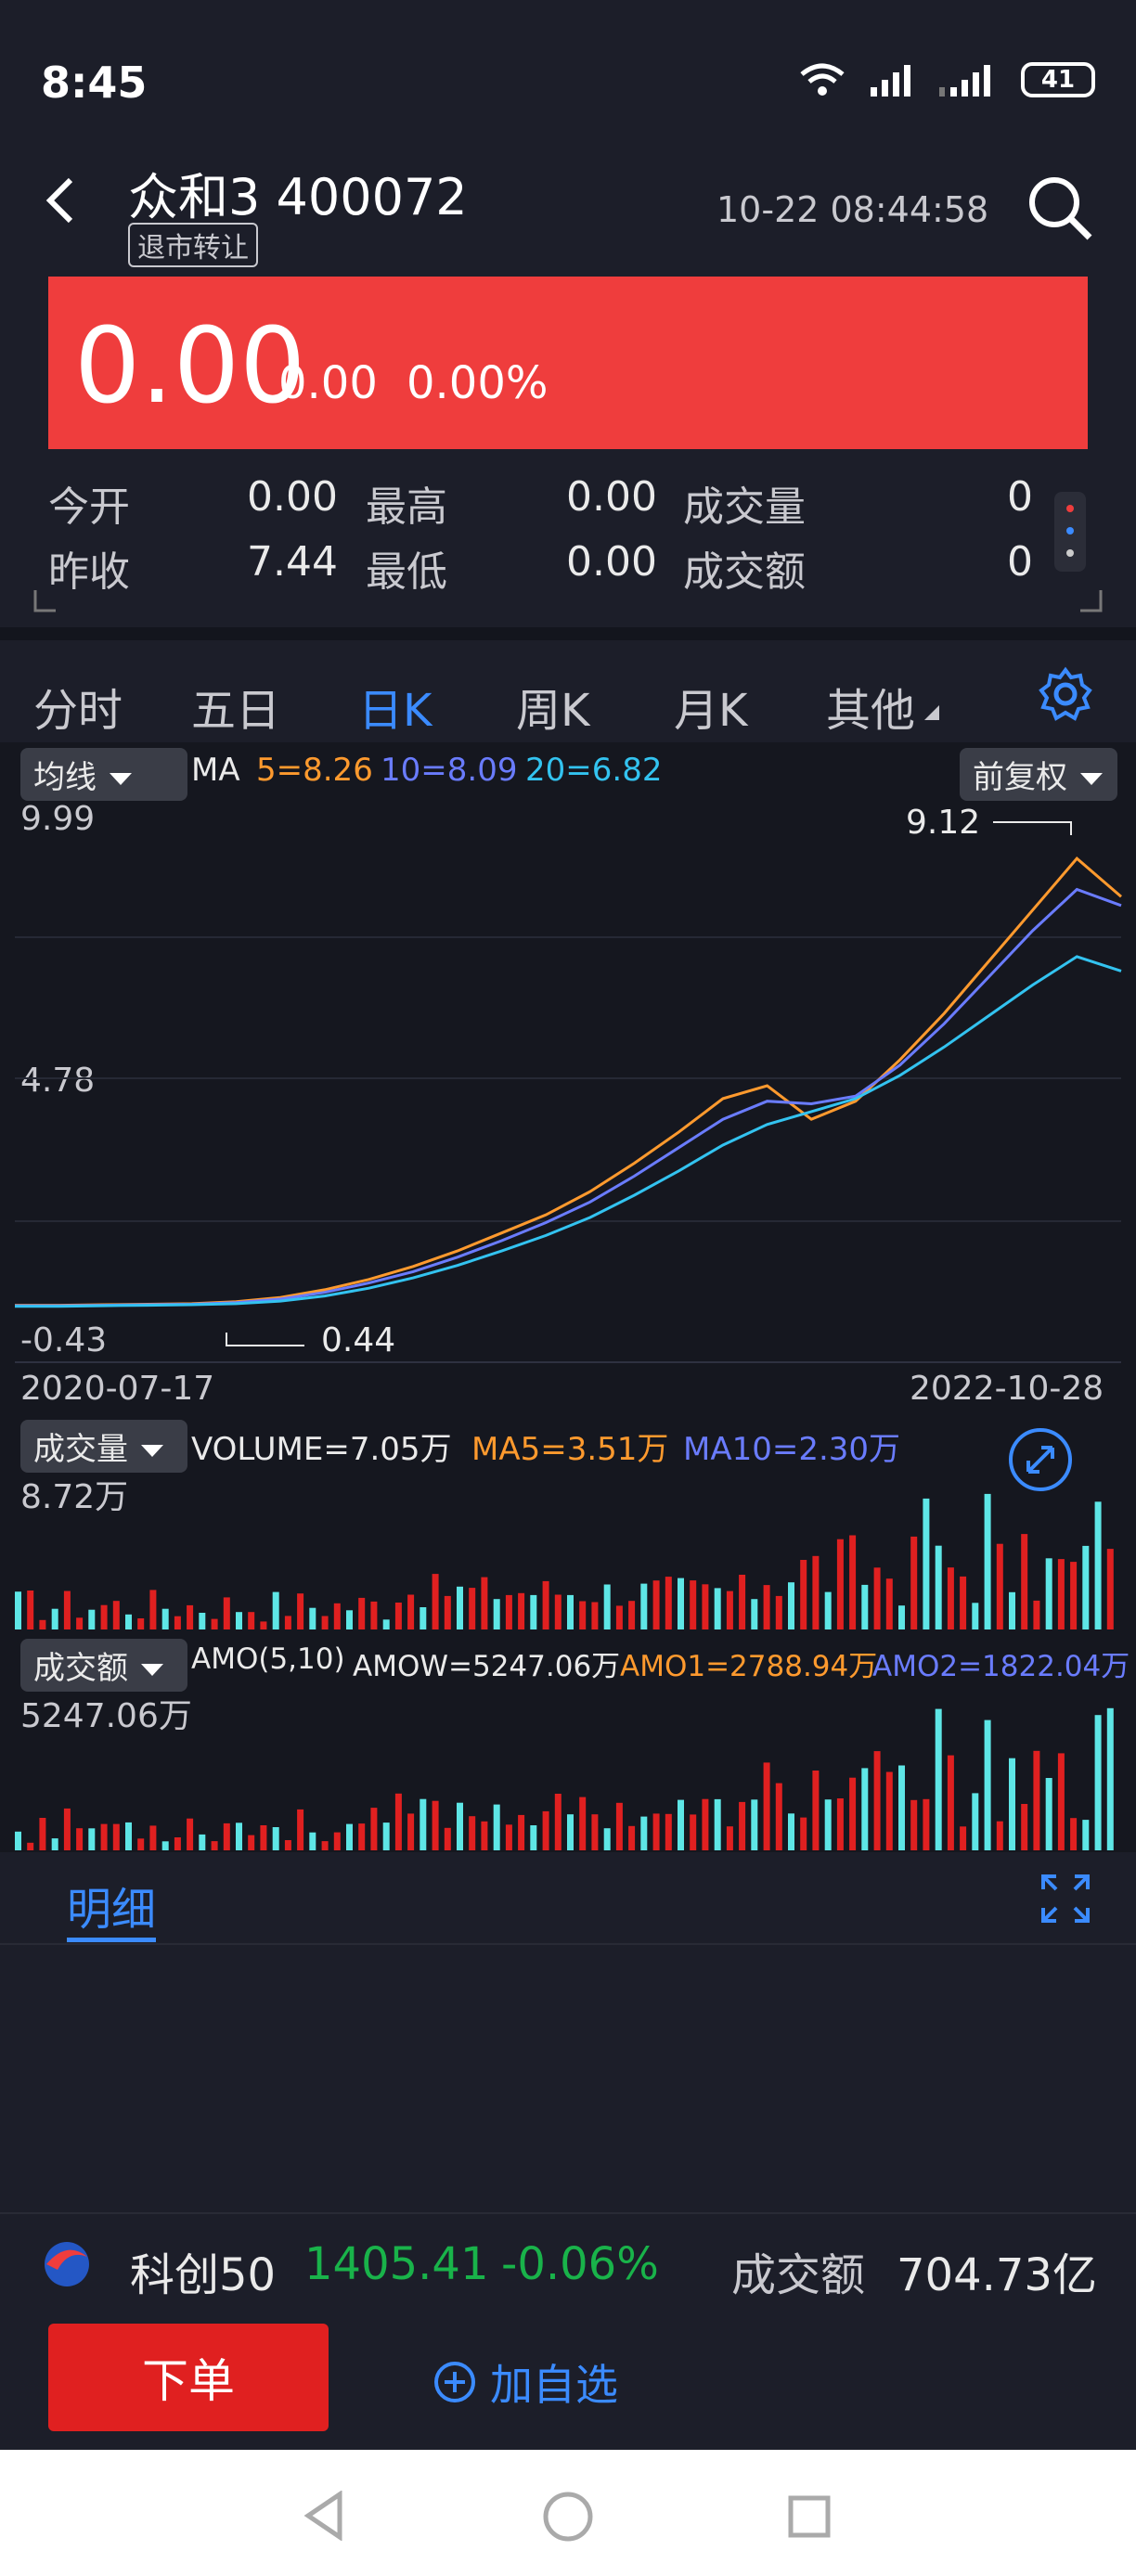 This screenshot has height=2576, width=1136. Describe the element at coordinates (1060, 210) in the screenshot. I see `search-button` at that location.